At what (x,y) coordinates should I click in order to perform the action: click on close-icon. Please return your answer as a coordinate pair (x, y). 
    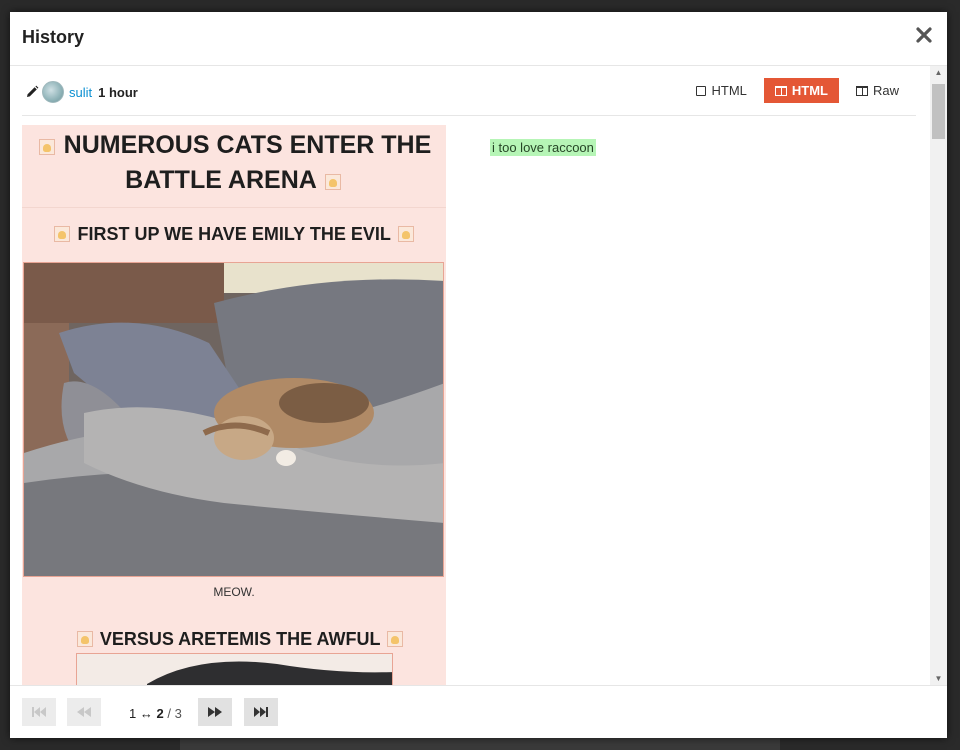
    Looking at the image, I should click on (924, 35).